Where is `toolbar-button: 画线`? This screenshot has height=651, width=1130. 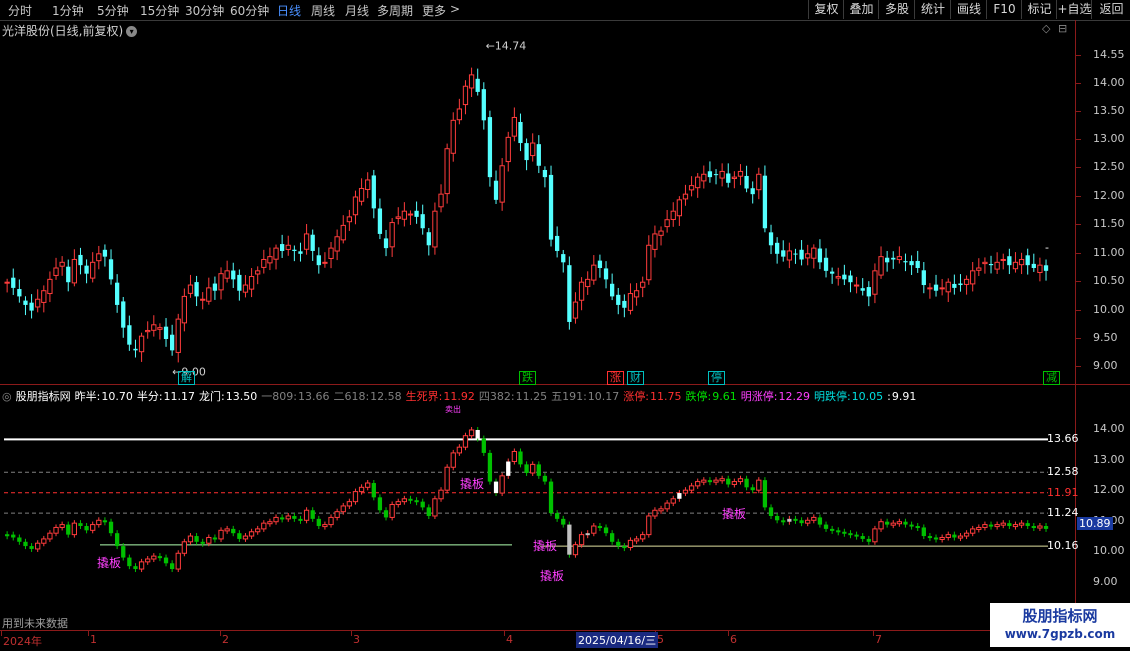
toolbar-button: 画线 is located at coordinates (968, 9).